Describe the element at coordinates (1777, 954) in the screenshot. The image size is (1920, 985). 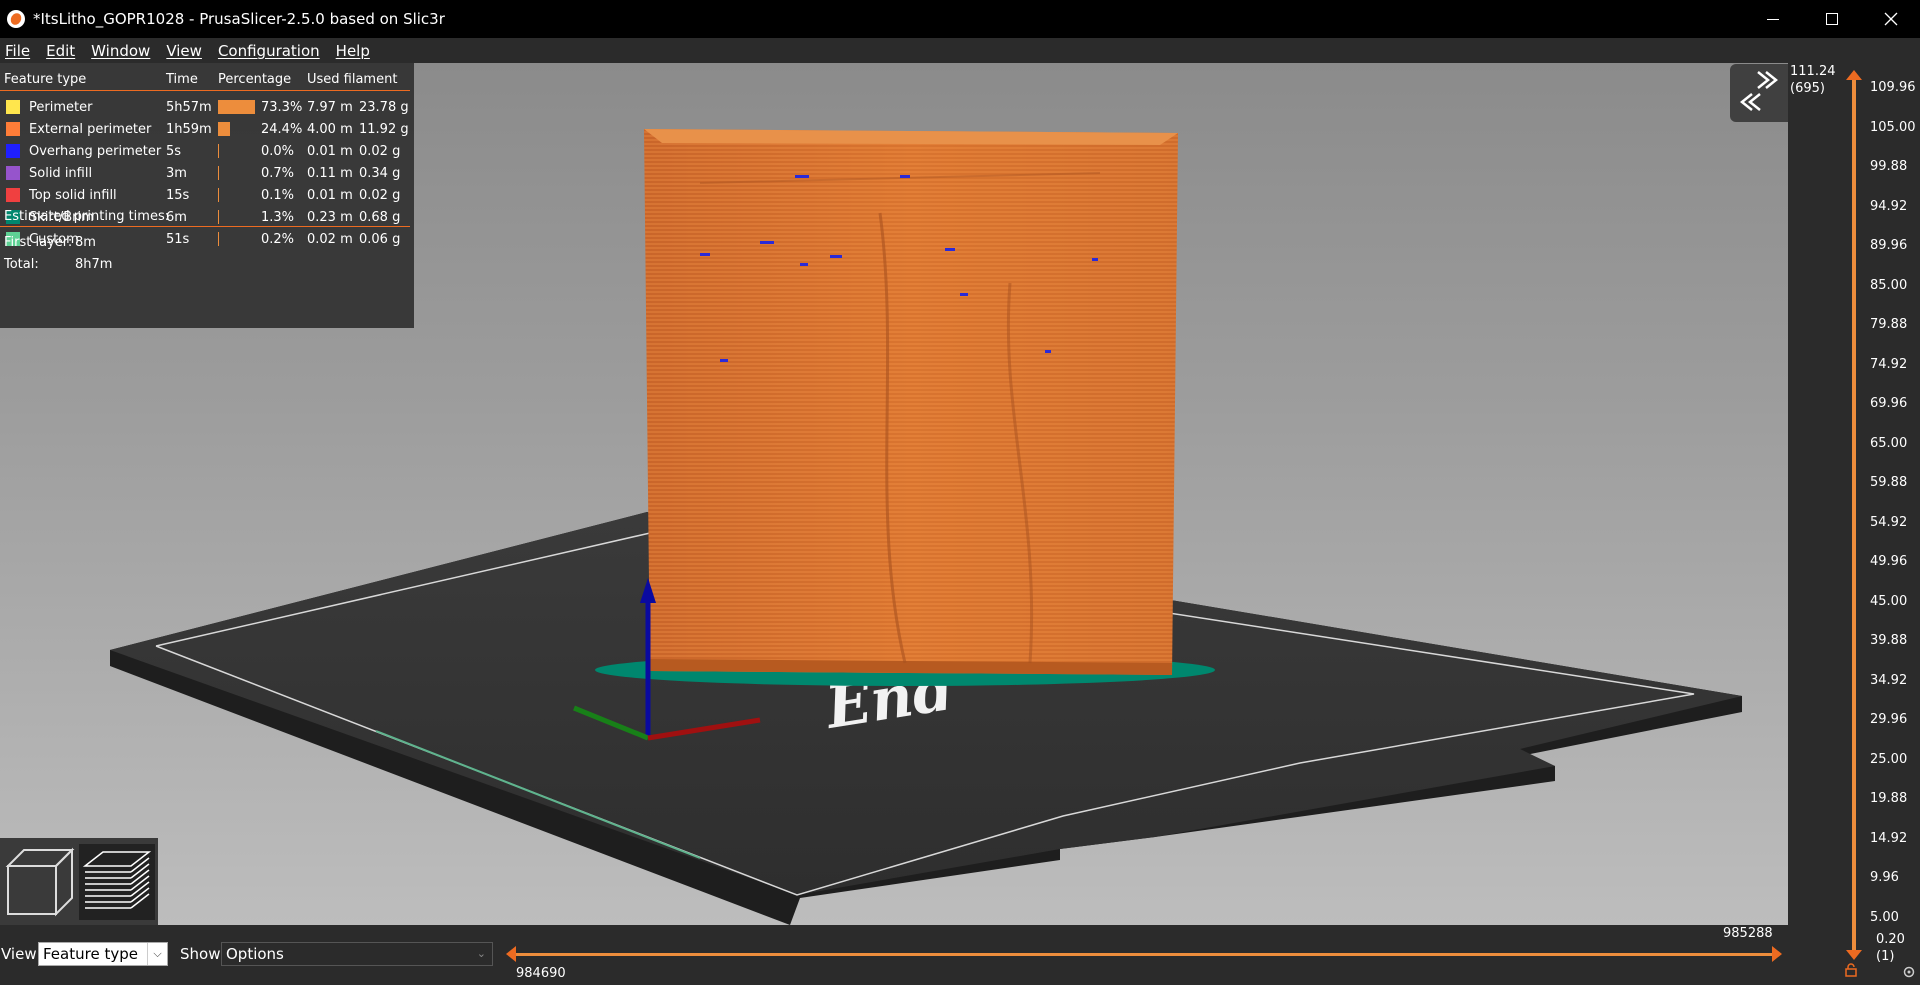
I see `hslider-right-thumb` at that location.